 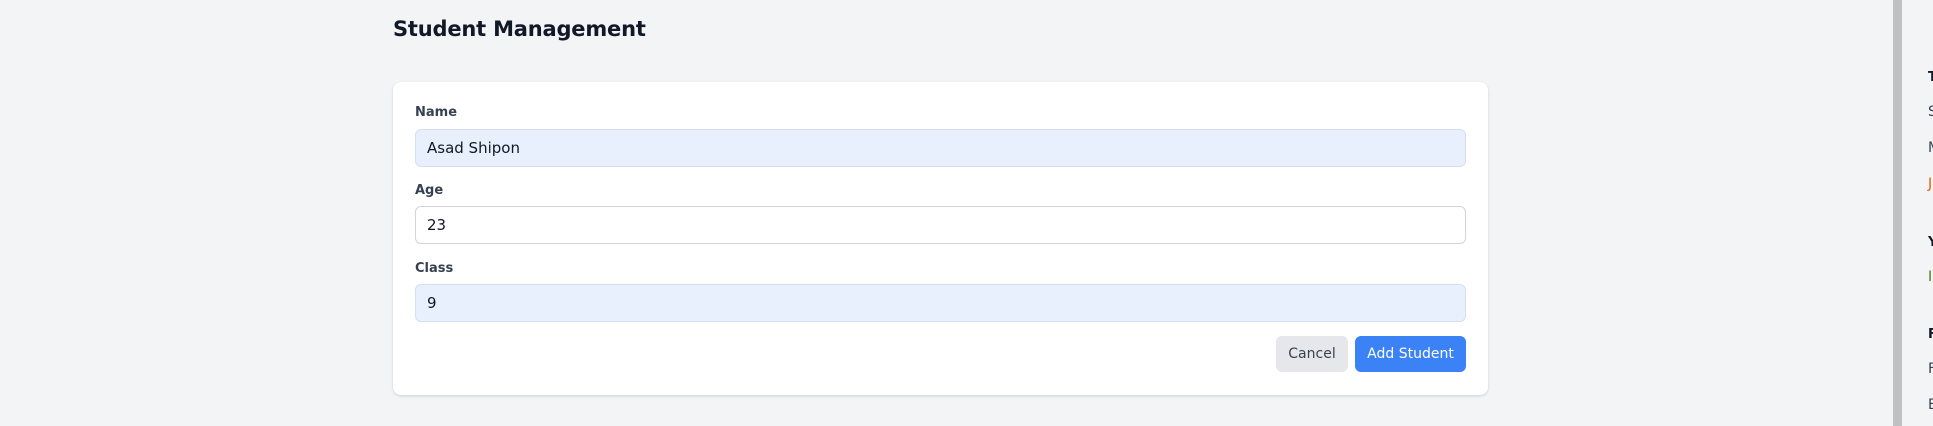 I want to click on side-panel-line: J, so click(x=1930, y=184).